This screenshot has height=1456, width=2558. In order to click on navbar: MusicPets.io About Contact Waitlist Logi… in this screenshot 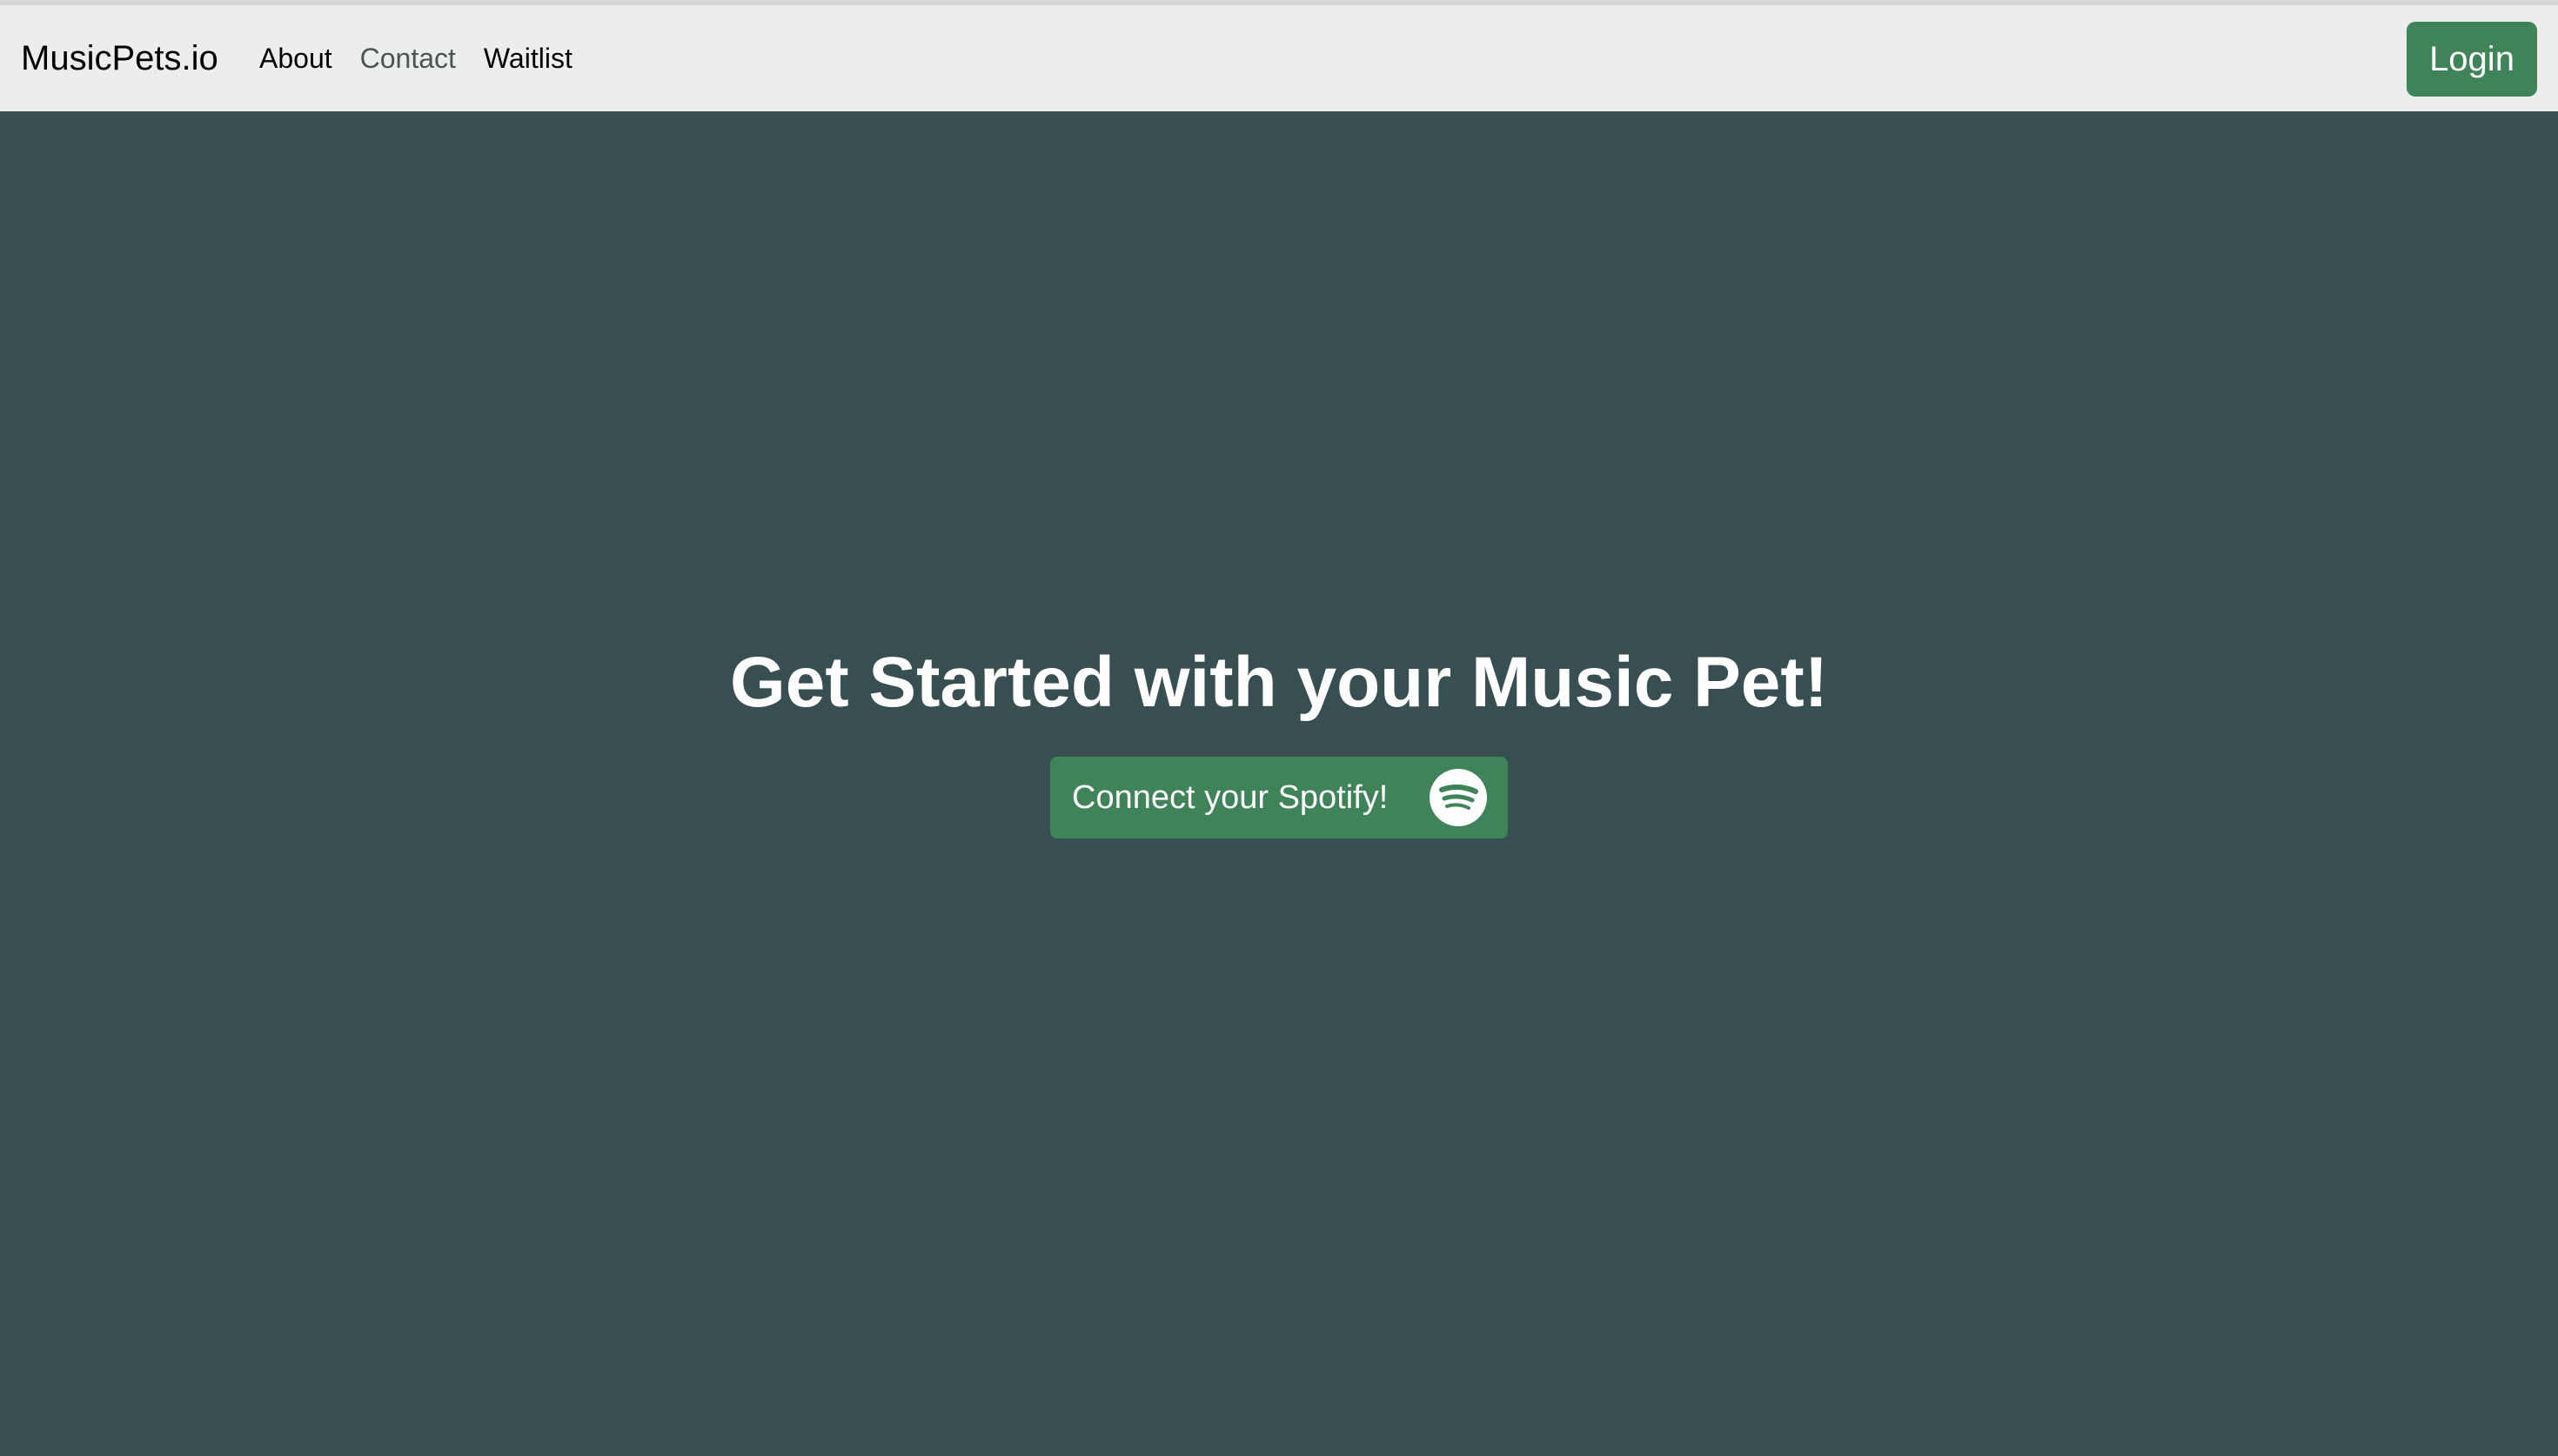, I will do `click(1279, 58)`.